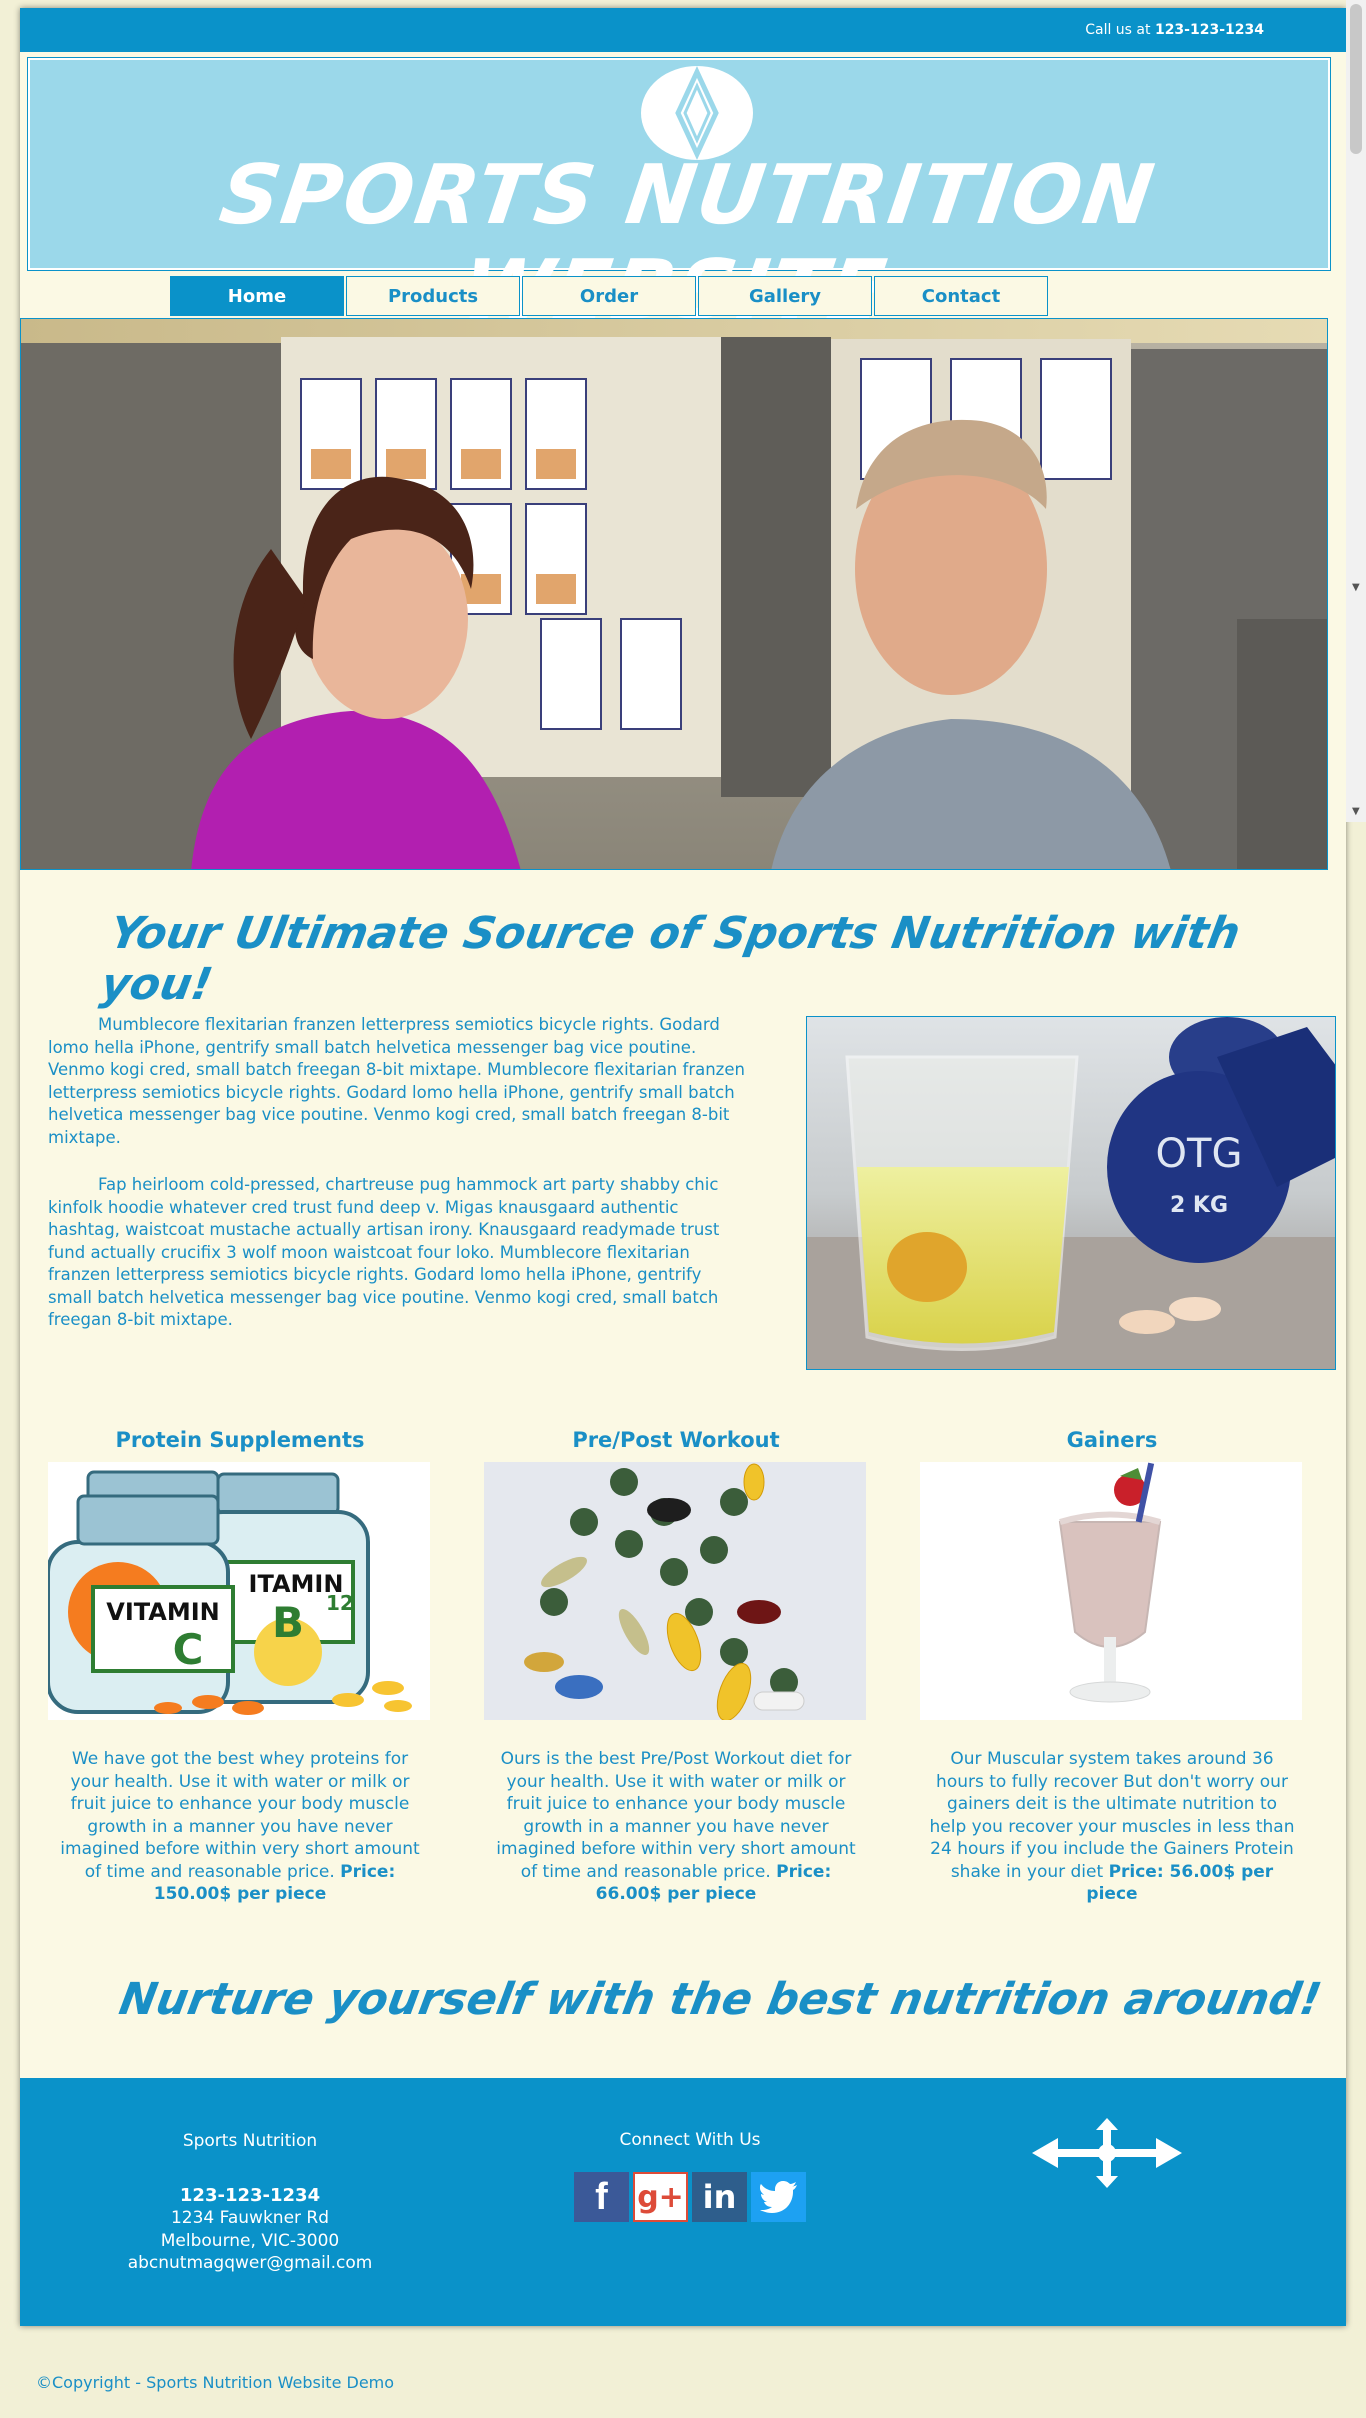 The width and height of the screenshot is (1366, 2418). I want to click on vitamin-bottles-illustration: VITAMIN C ITAMIN B 12, so click(239, 1591).